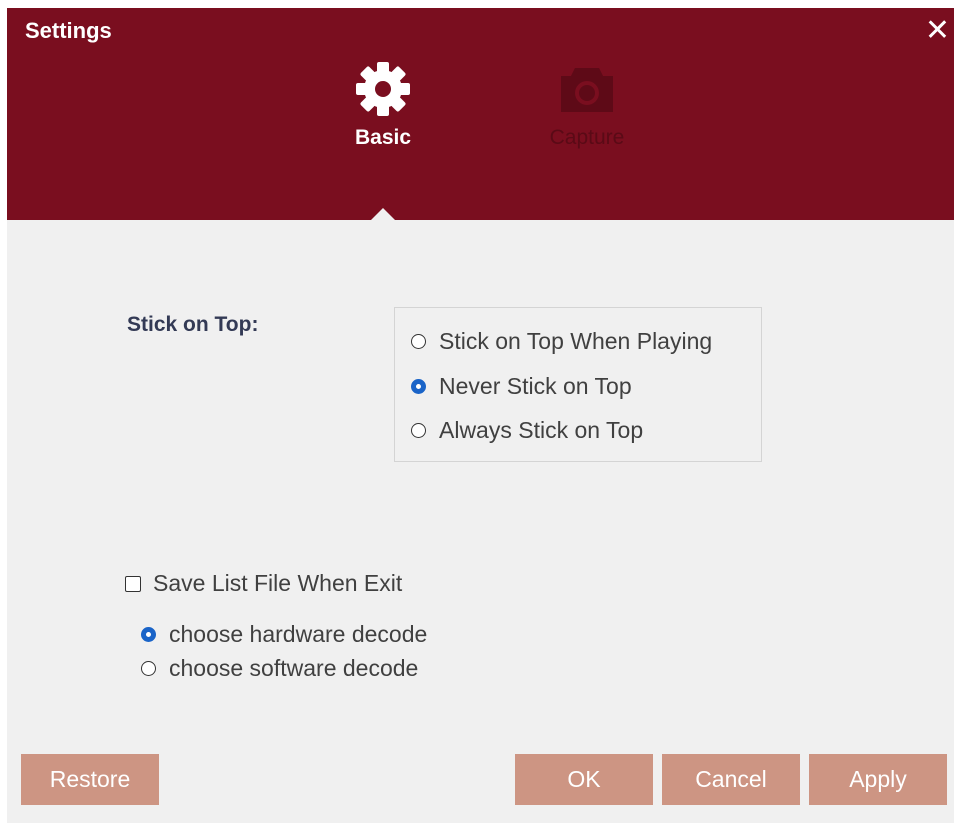 This screenshot has width=954, height=823. What do you see at coordinates (576, 341) in the screenshot?
I see `option-label: Stick on Top When Playing` at bounding box center [576, 341].